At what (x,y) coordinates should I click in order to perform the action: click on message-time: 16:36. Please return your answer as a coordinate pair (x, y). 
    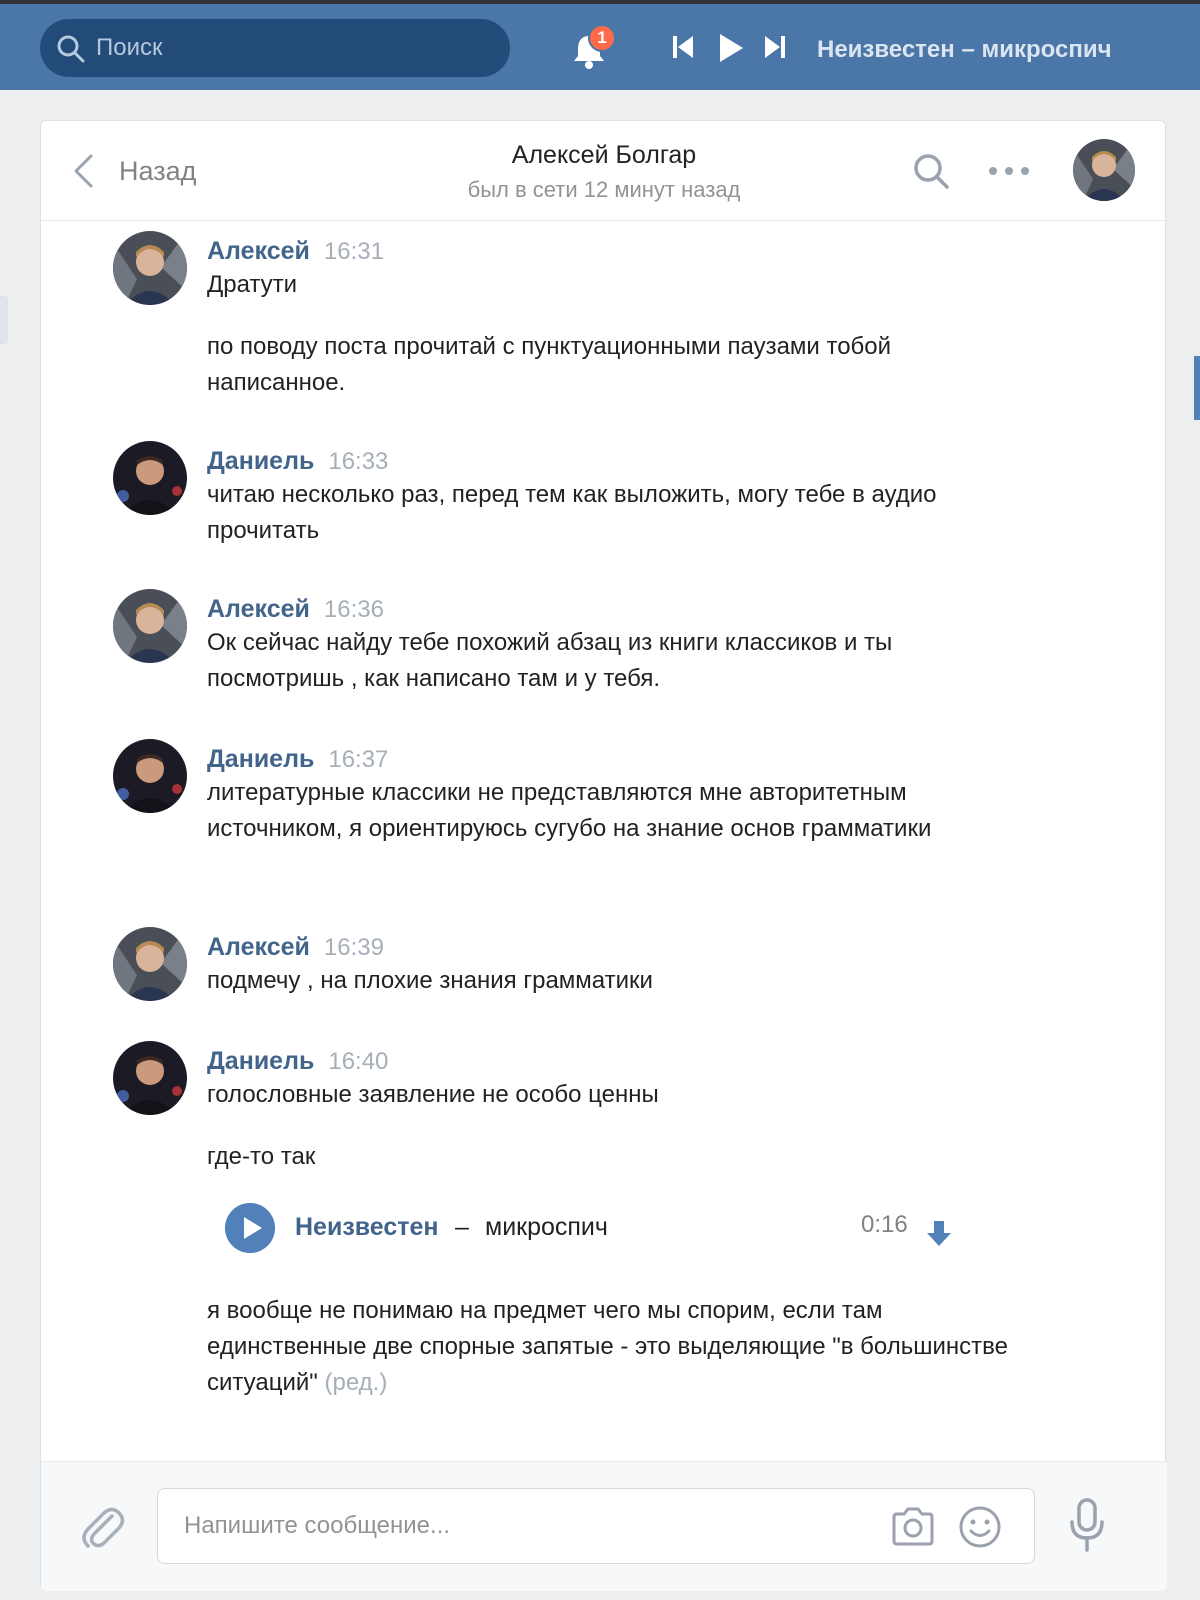
    Looking at the image, I should click on (353, 609).